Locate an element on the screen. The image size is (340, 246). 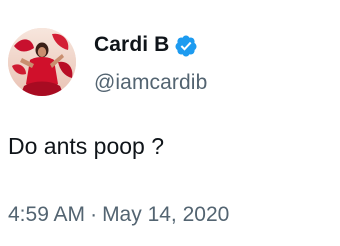
user-handle: @iamcardib is located at coordinates (214, 83).